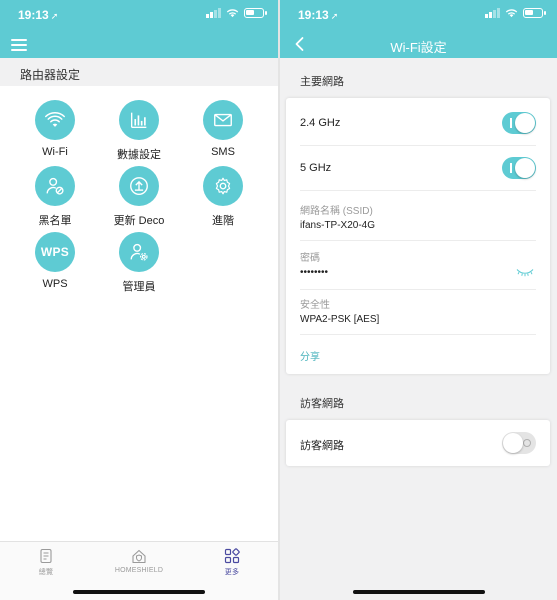 Image resolution: width=557 pixels, height=600 pixels. Describe the element at coordinates (418, 123) in the screenshot. I see `band-24-row: 2.4 GHz` at that location.